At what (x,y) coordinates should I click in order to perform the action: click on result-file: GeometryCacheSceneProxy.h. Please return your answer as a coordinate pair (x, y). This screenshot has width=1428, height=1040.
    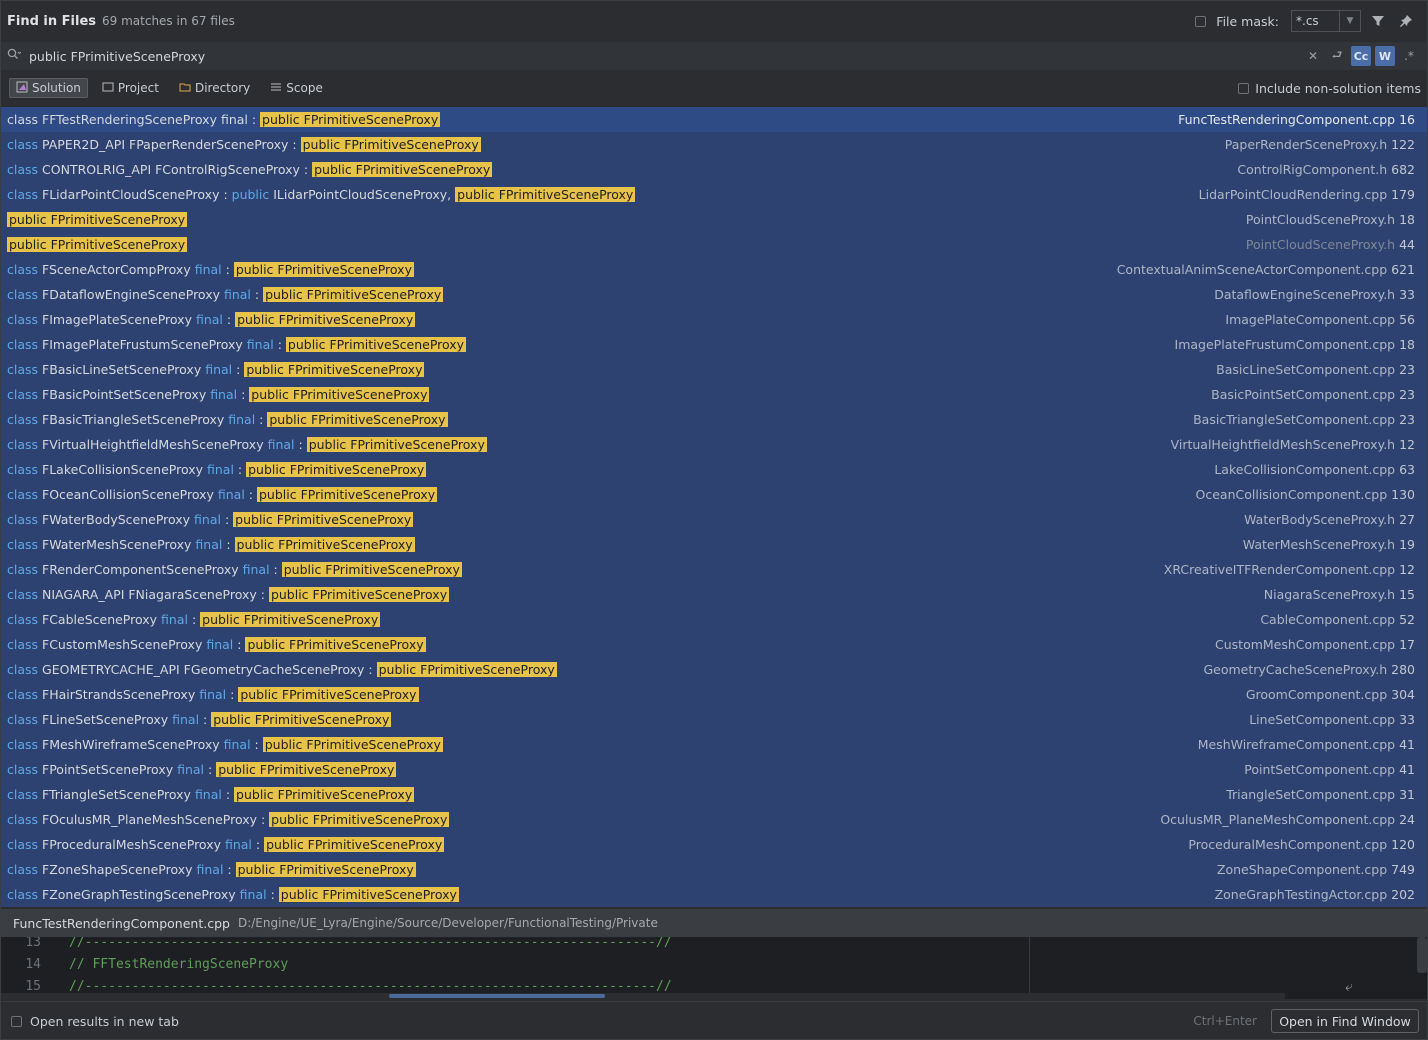
    Looking at the image, I should click on (1295, 669).